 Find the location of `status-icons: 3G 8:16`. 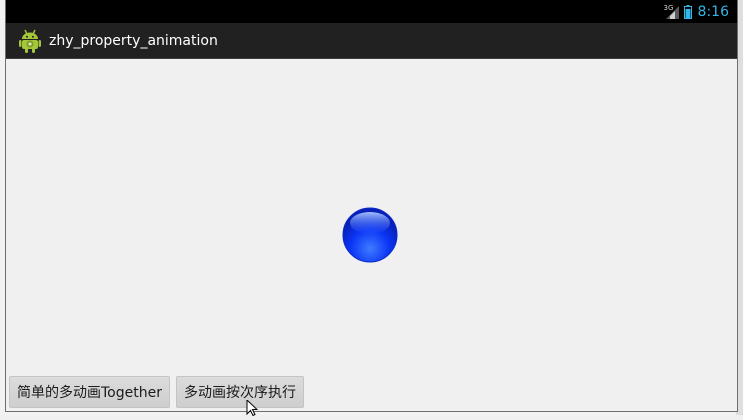

status-icons: 3G 8:16 is located at coordinates (696, 11).